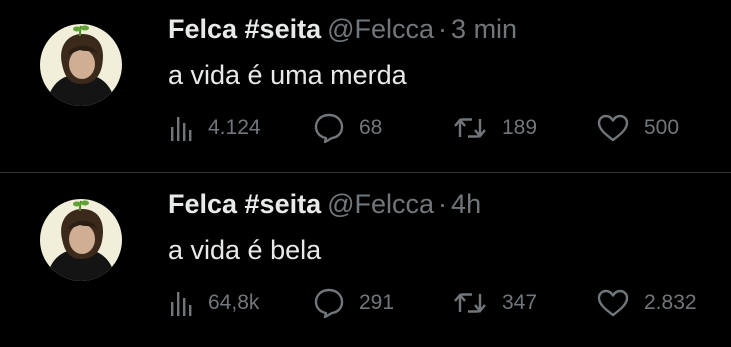  Describe the element at coordinates (287, 75) in the screenshot. I see `tweet-text: a vida é uma merda` at that location.